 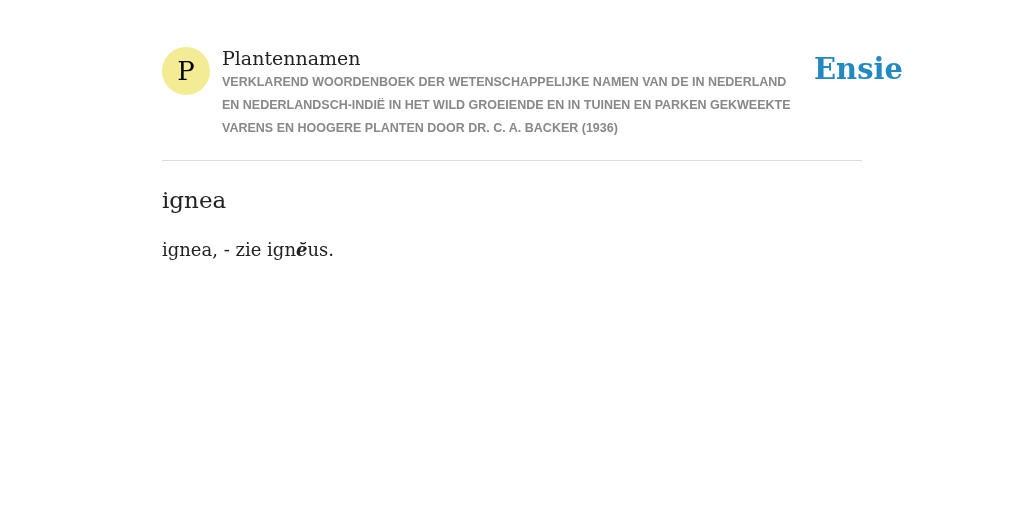 What do you see at coordinates (858, 70) in the screenshot?
I see `brand-logo: Ensie` at bounding box center [858, 70].